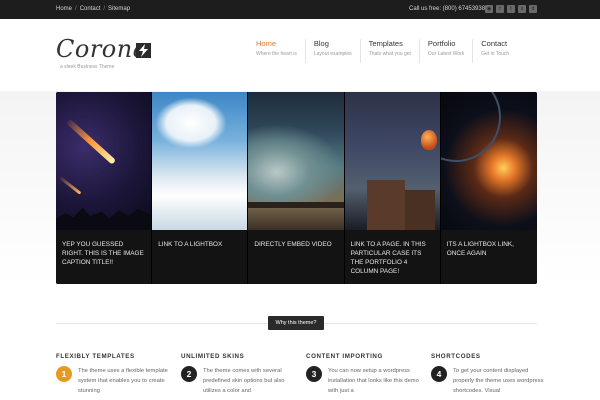  I want to click on why-this-theme-button: Why this theme?, so click(296, 323).